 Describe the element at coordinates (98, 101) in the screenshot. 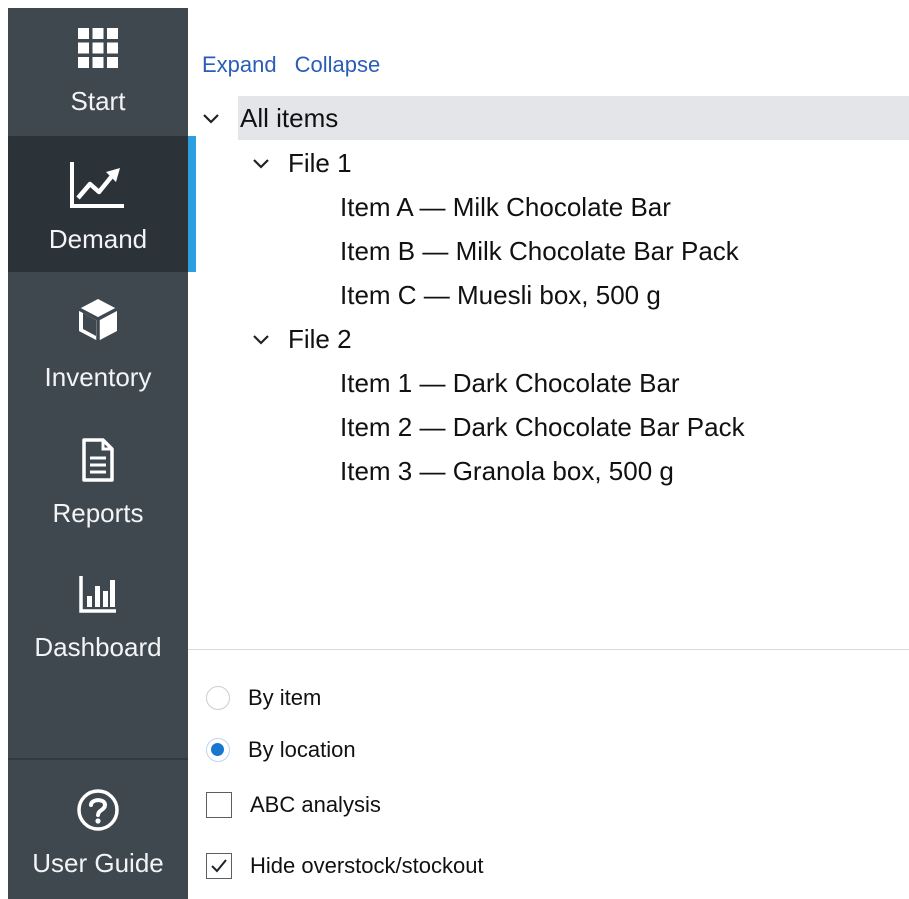

I see `sidebar-item-label: Start` at that location.